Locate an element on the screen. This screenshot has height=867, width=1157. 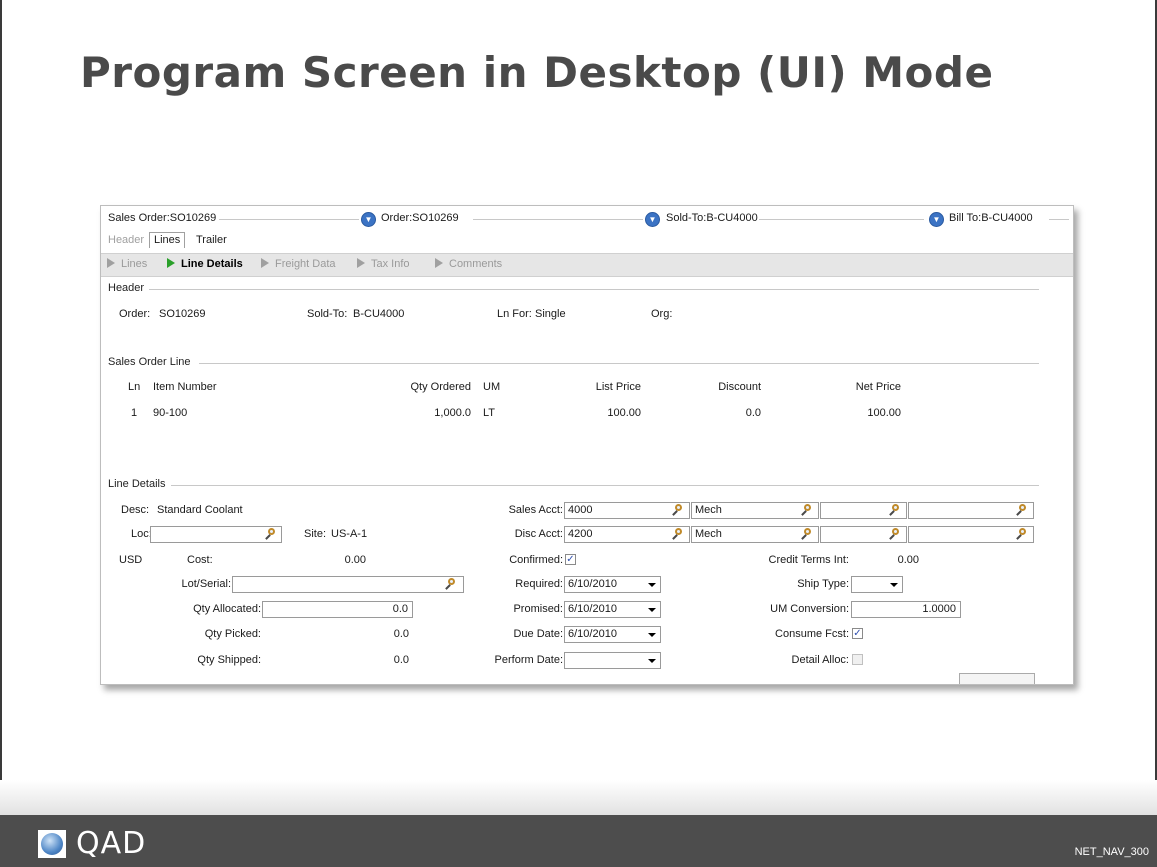
required-date-input: 6/10/2010 is located at coordinates (612, 584).